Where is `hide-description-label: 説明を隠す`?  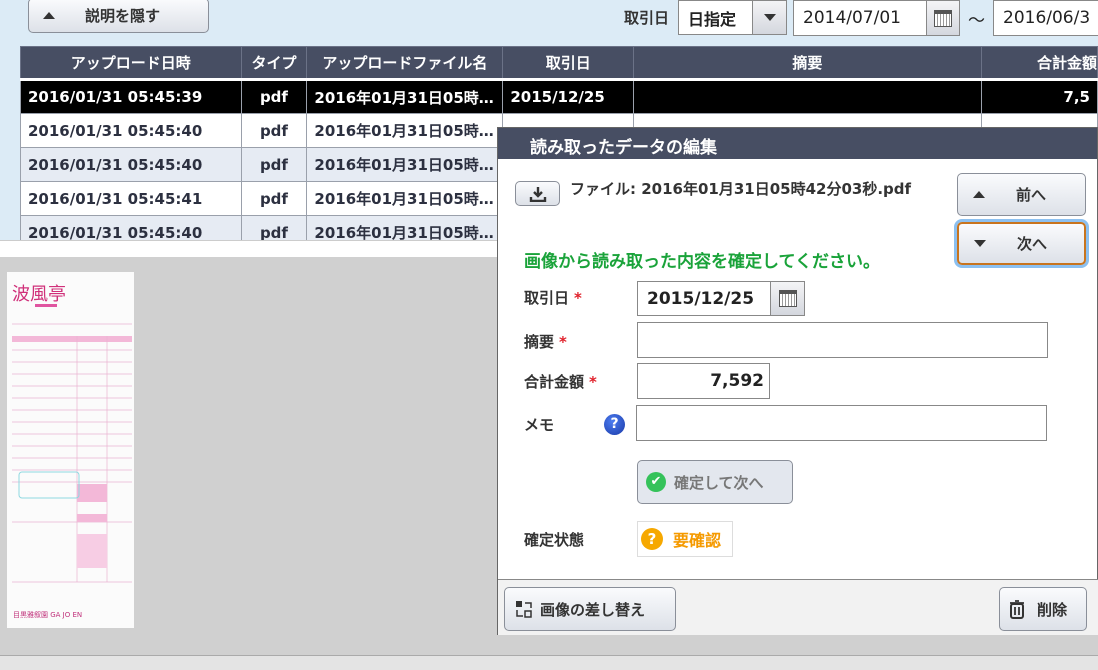
hide-description-label: 説明を隠す is located at coordinates (123, 16).